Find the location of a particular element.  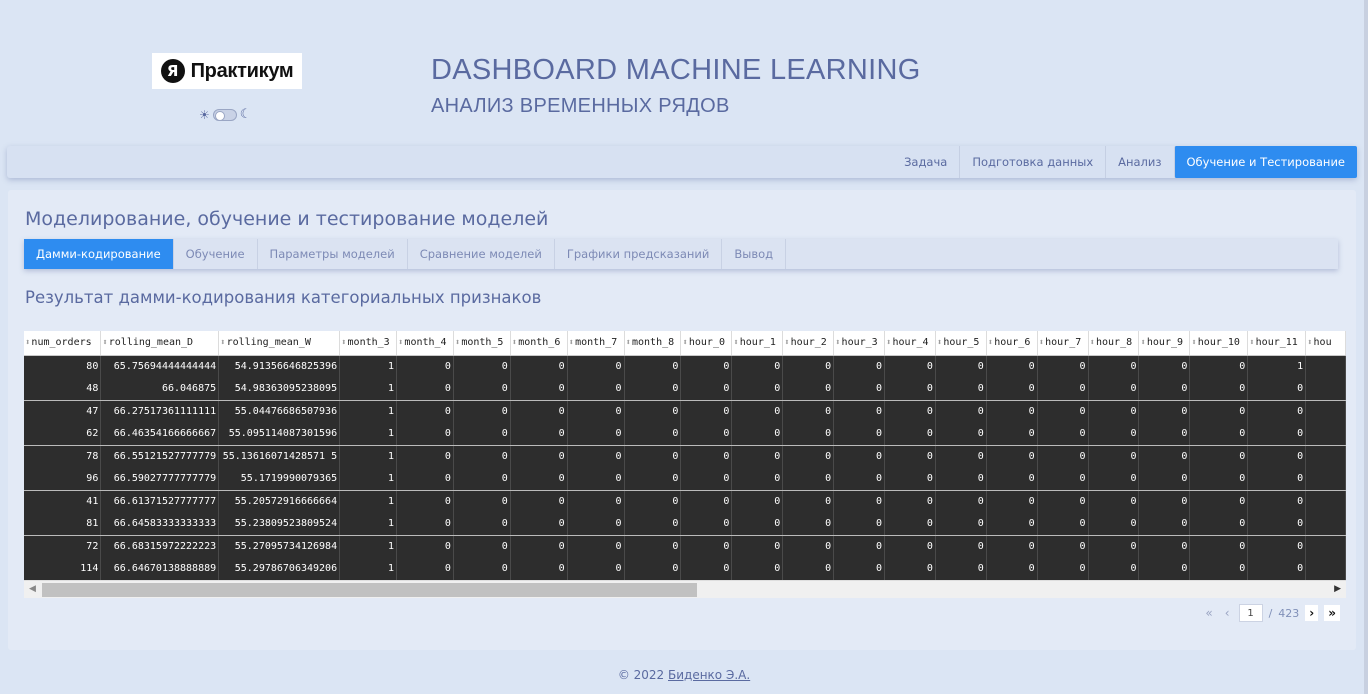

scroll-left-arrow-icon: ◀ is located at coordinates (32, 589).